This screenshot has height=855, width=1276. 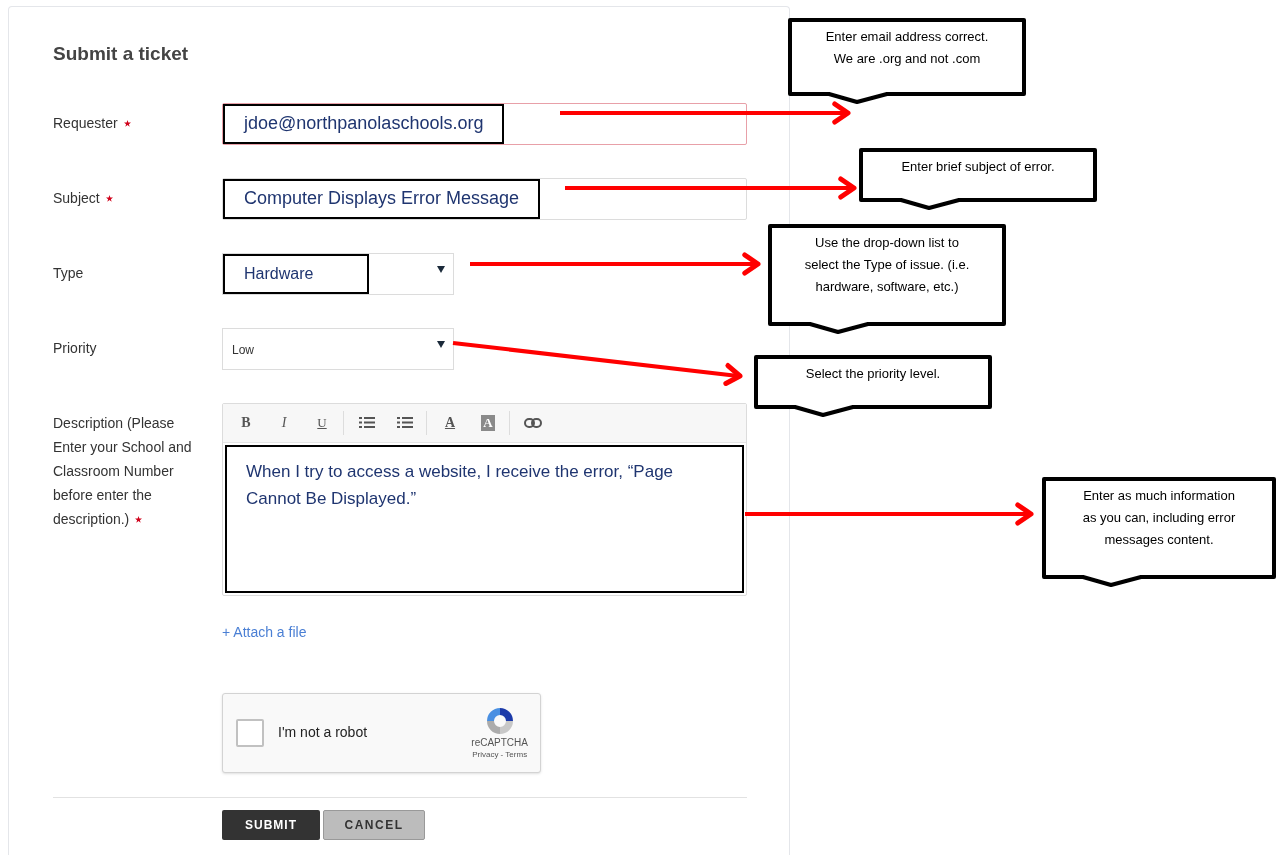 What do you see at coordinates (68, 272) in the screenshot?
I see `field-label: Type` at bounding box center [68, 272].